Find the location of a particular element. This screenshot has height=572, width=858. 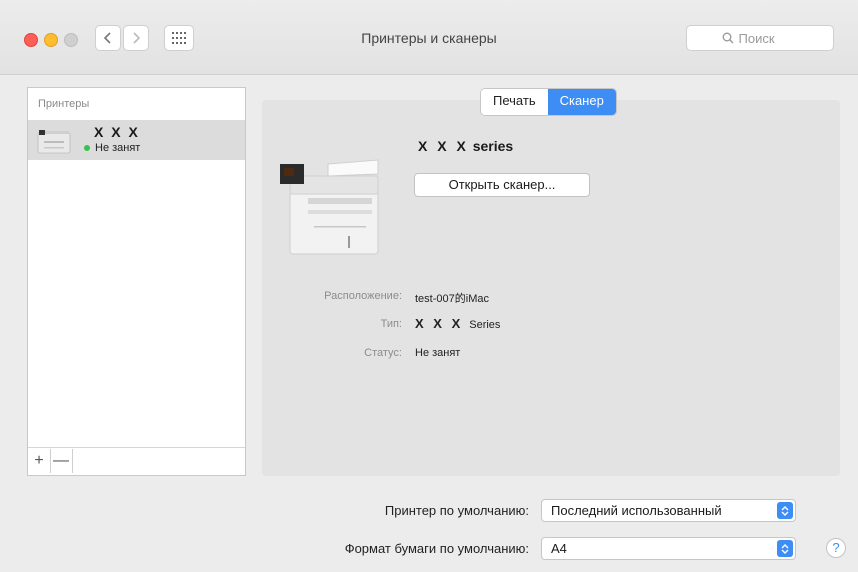

location-value: test-007的iMac is located at coordinates (452, 299).